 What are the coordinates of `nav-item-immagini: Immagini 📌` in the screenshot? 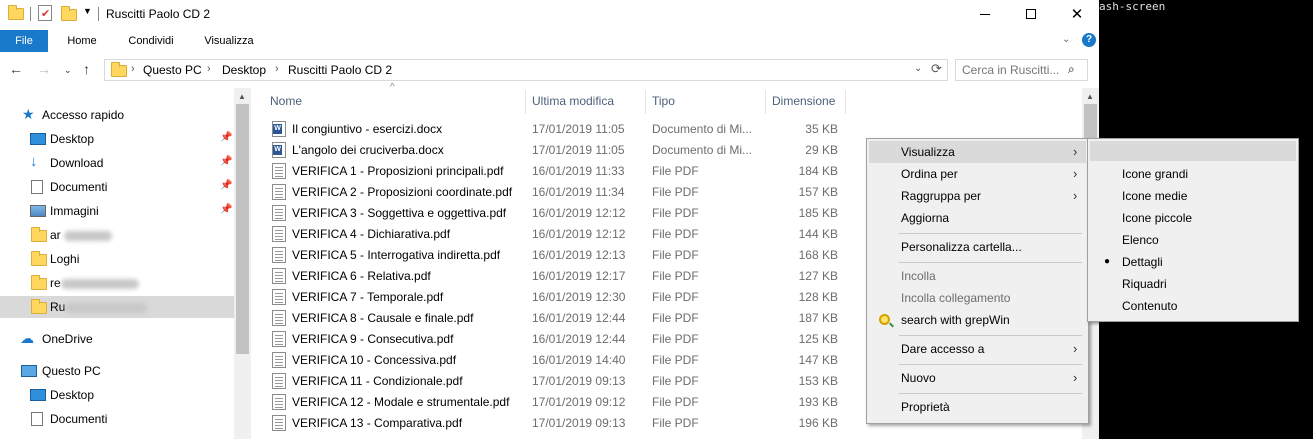 It's located at (117, 211).